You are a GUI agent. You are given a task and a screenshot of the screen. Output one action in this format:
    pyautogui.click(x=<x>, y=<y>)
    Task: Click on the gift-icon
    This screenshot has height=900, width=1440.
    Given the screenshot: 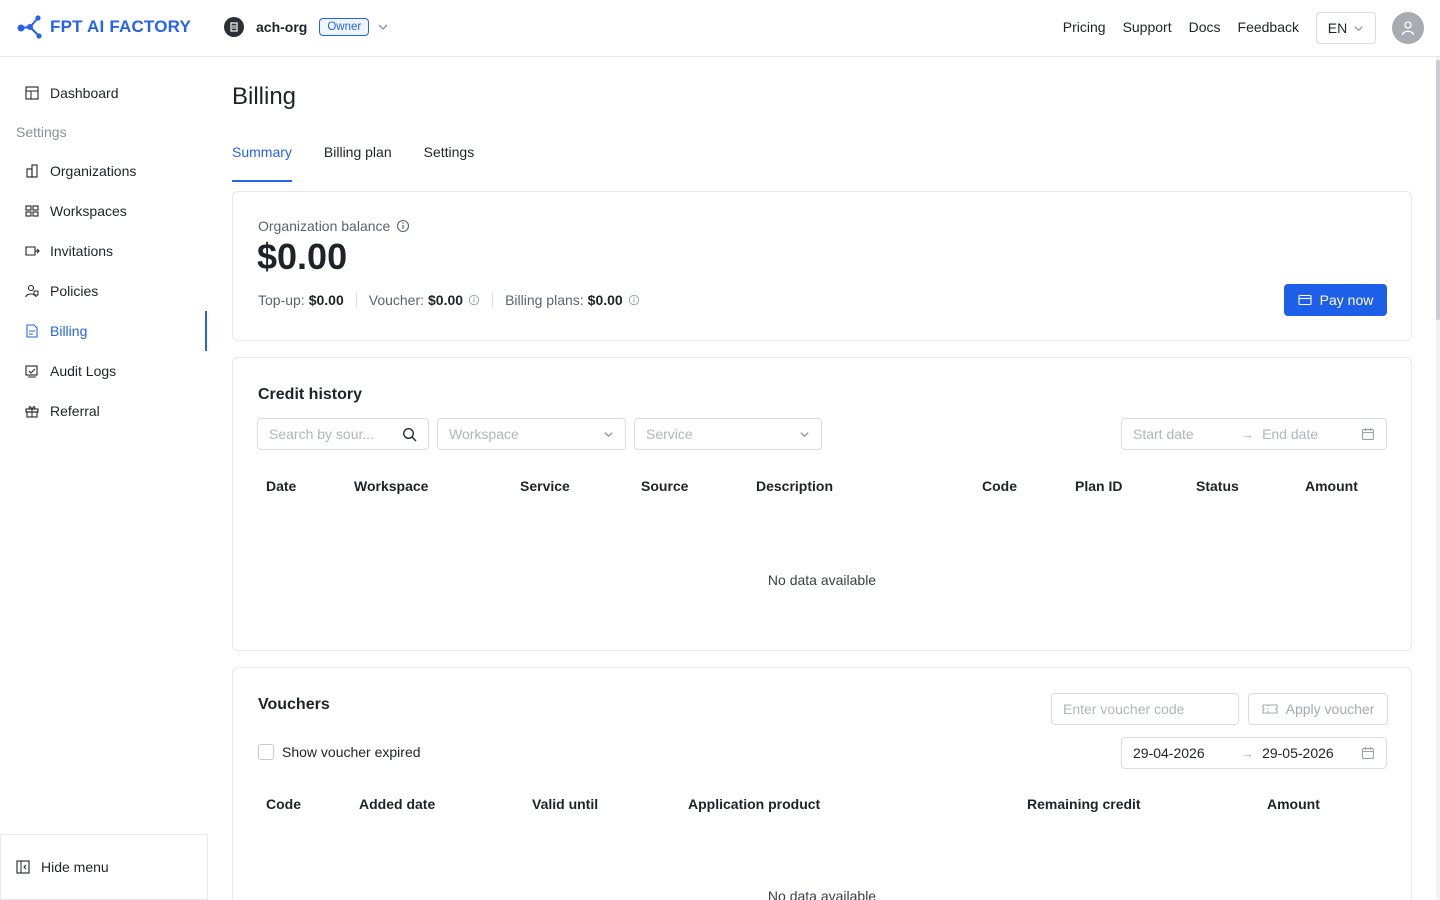 What is the action you would take?
    pyautogui.click(x=32, y=412)
    